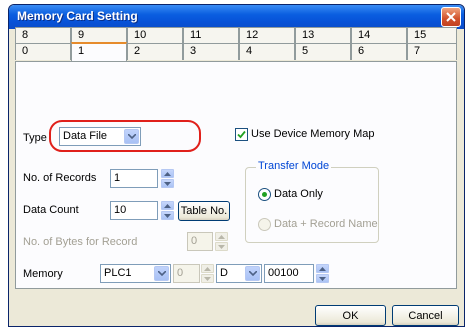 The height and width of the screenshot is (327, 465). I want to click on tab-label: 2, so click(137, 51).